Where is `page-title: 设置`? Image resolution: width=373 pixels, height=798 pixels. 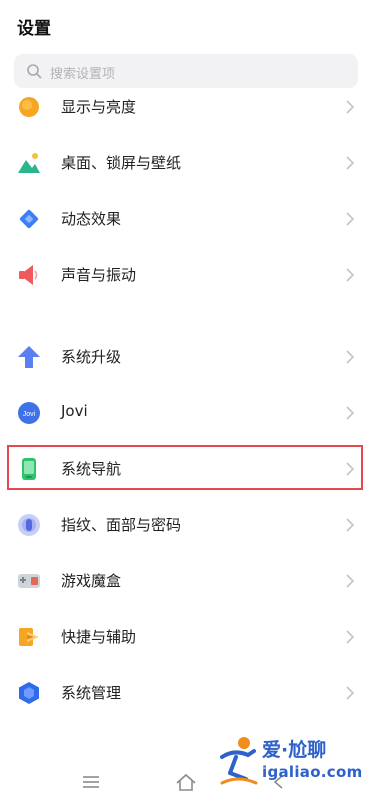
page-title: 设置 is located at coordinates (34, 29).